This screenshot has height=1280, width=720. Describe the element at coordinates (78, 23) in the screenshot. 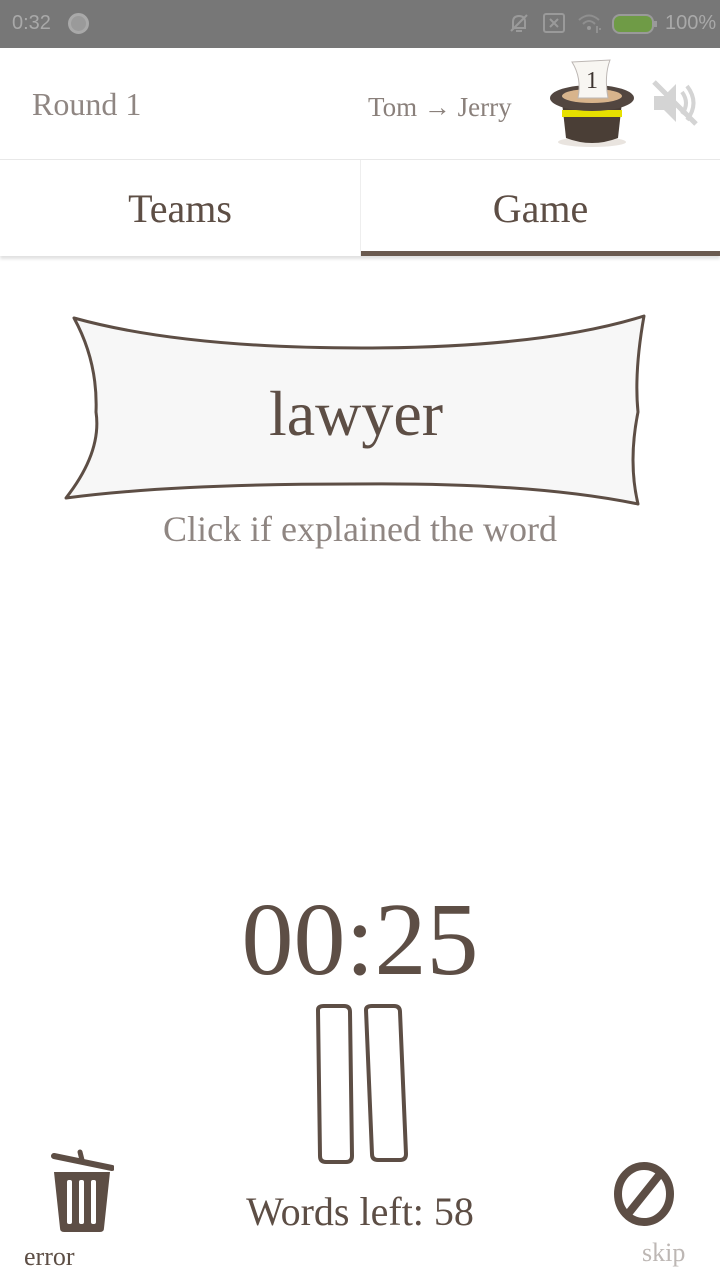

I see `notification-dot-icon` at that location.